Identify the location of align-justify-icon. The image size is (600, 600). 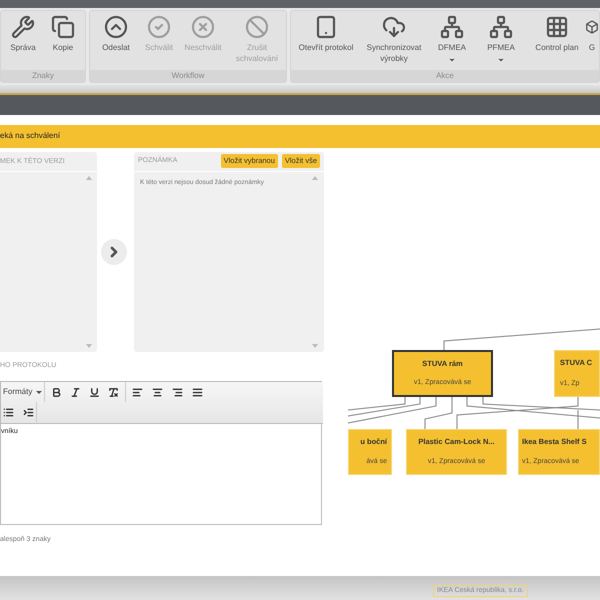
(198, 392).